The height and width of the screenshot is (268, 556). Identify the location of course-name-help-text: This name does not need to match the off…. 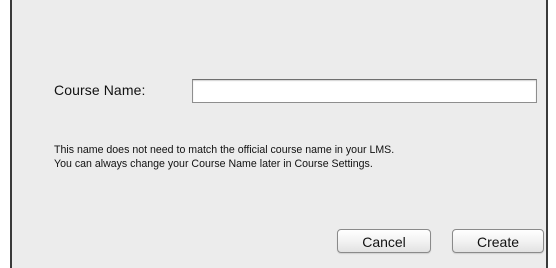
(299, 157).